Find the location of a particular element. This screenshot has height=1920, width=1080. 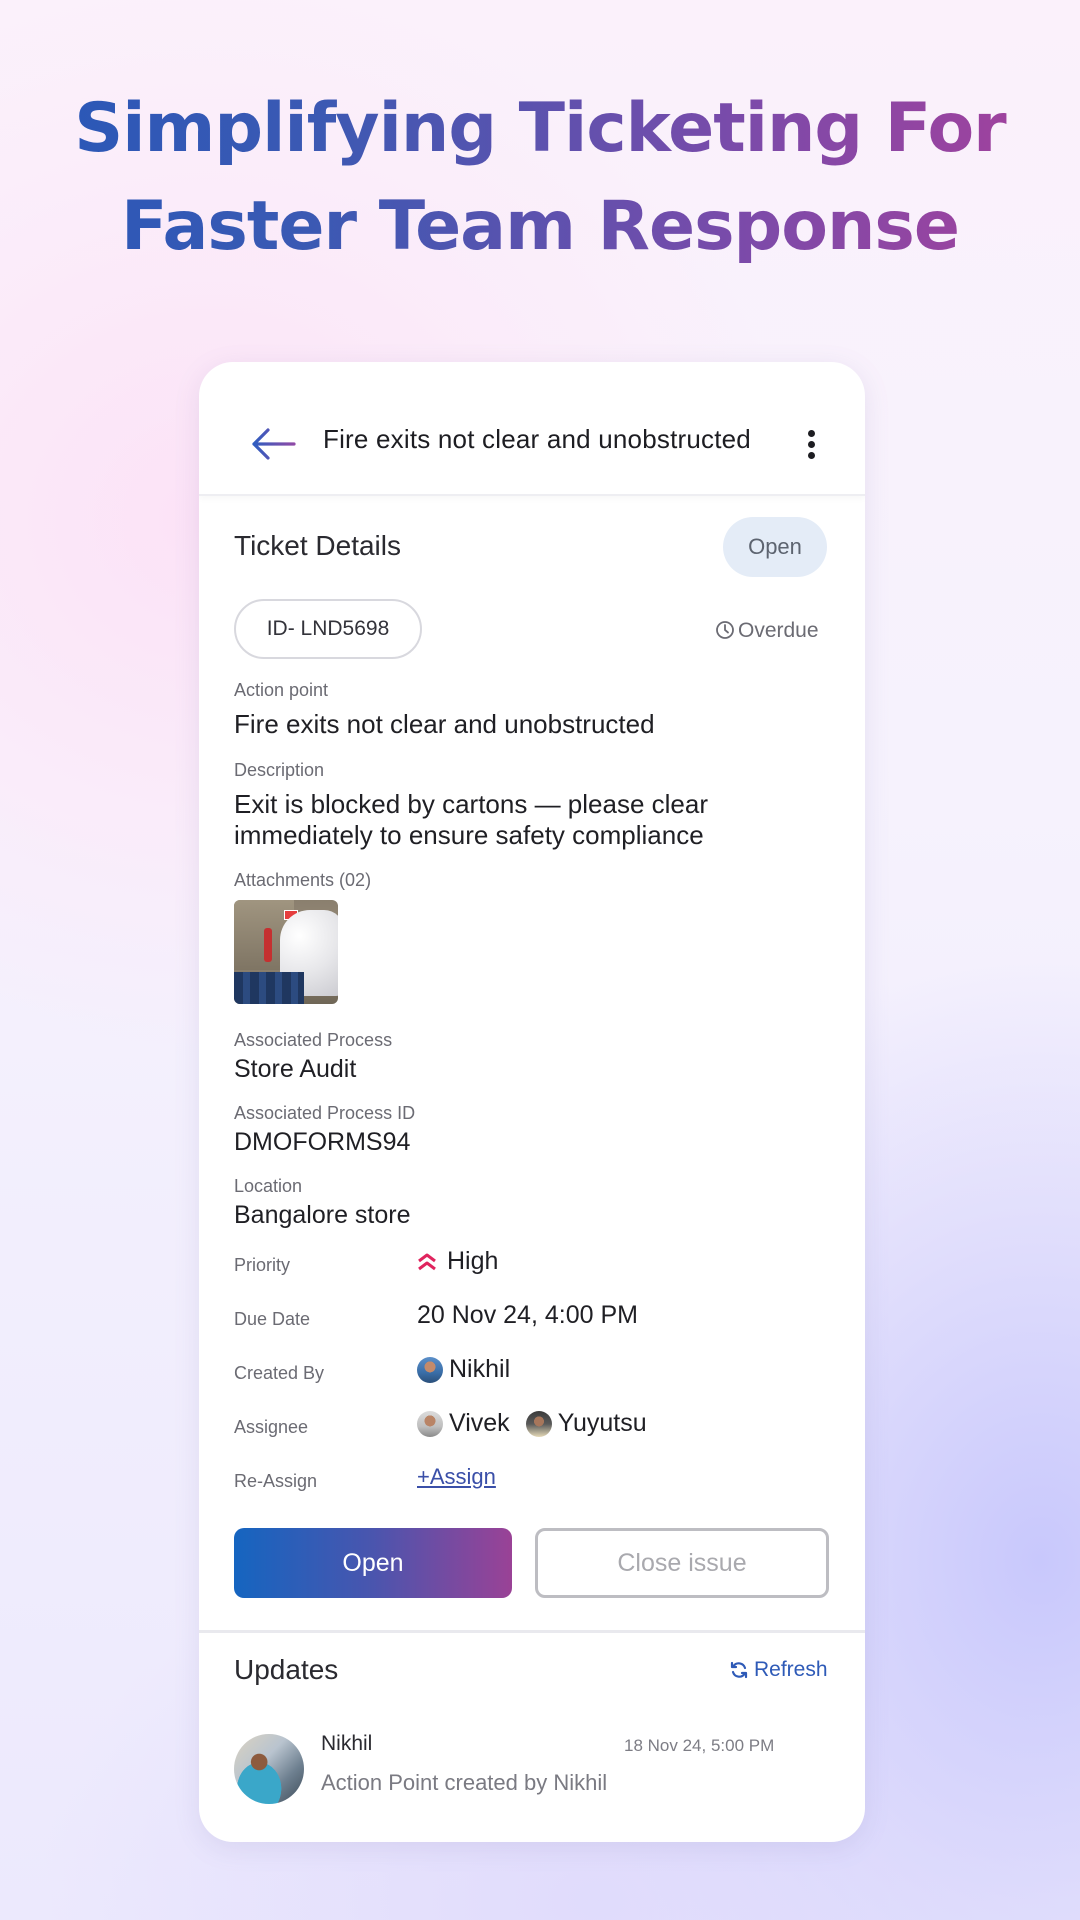

action-point-value: Fire exits not clear and unobstructed is located at coordinates (444, 724).